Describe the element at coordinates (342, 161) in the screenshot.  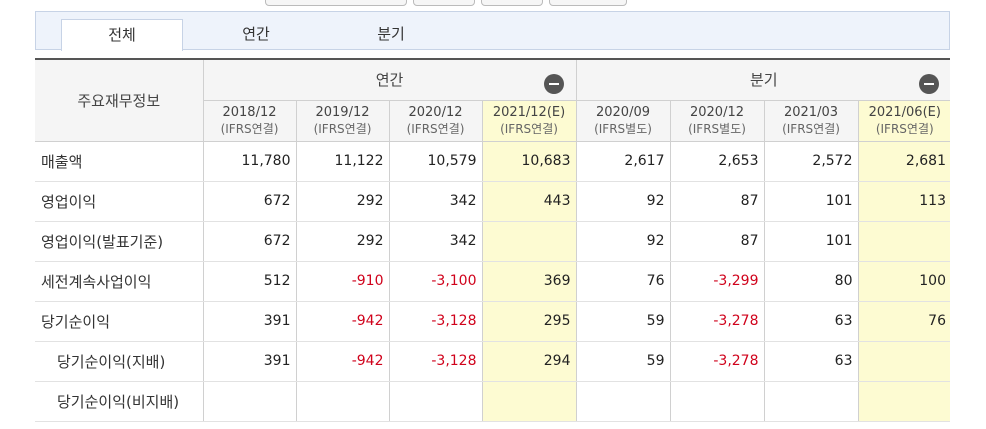
I see `table-cell: 11,122` at that location.